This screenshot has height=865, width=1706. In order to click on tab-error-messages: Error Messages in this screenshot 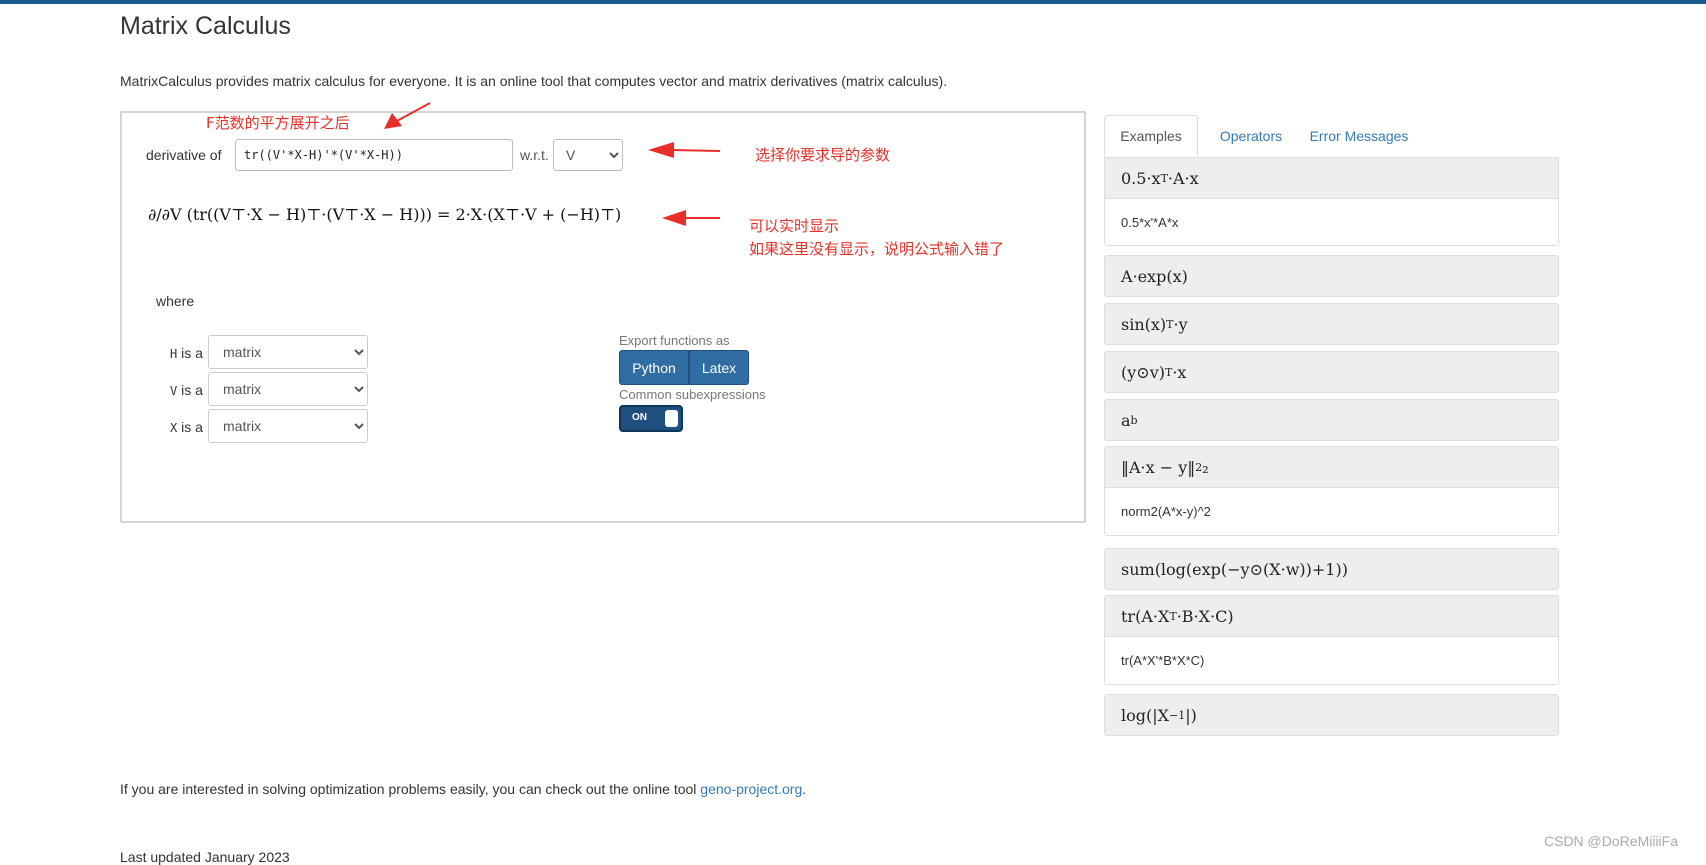, I will do `click(1359, 136)`.